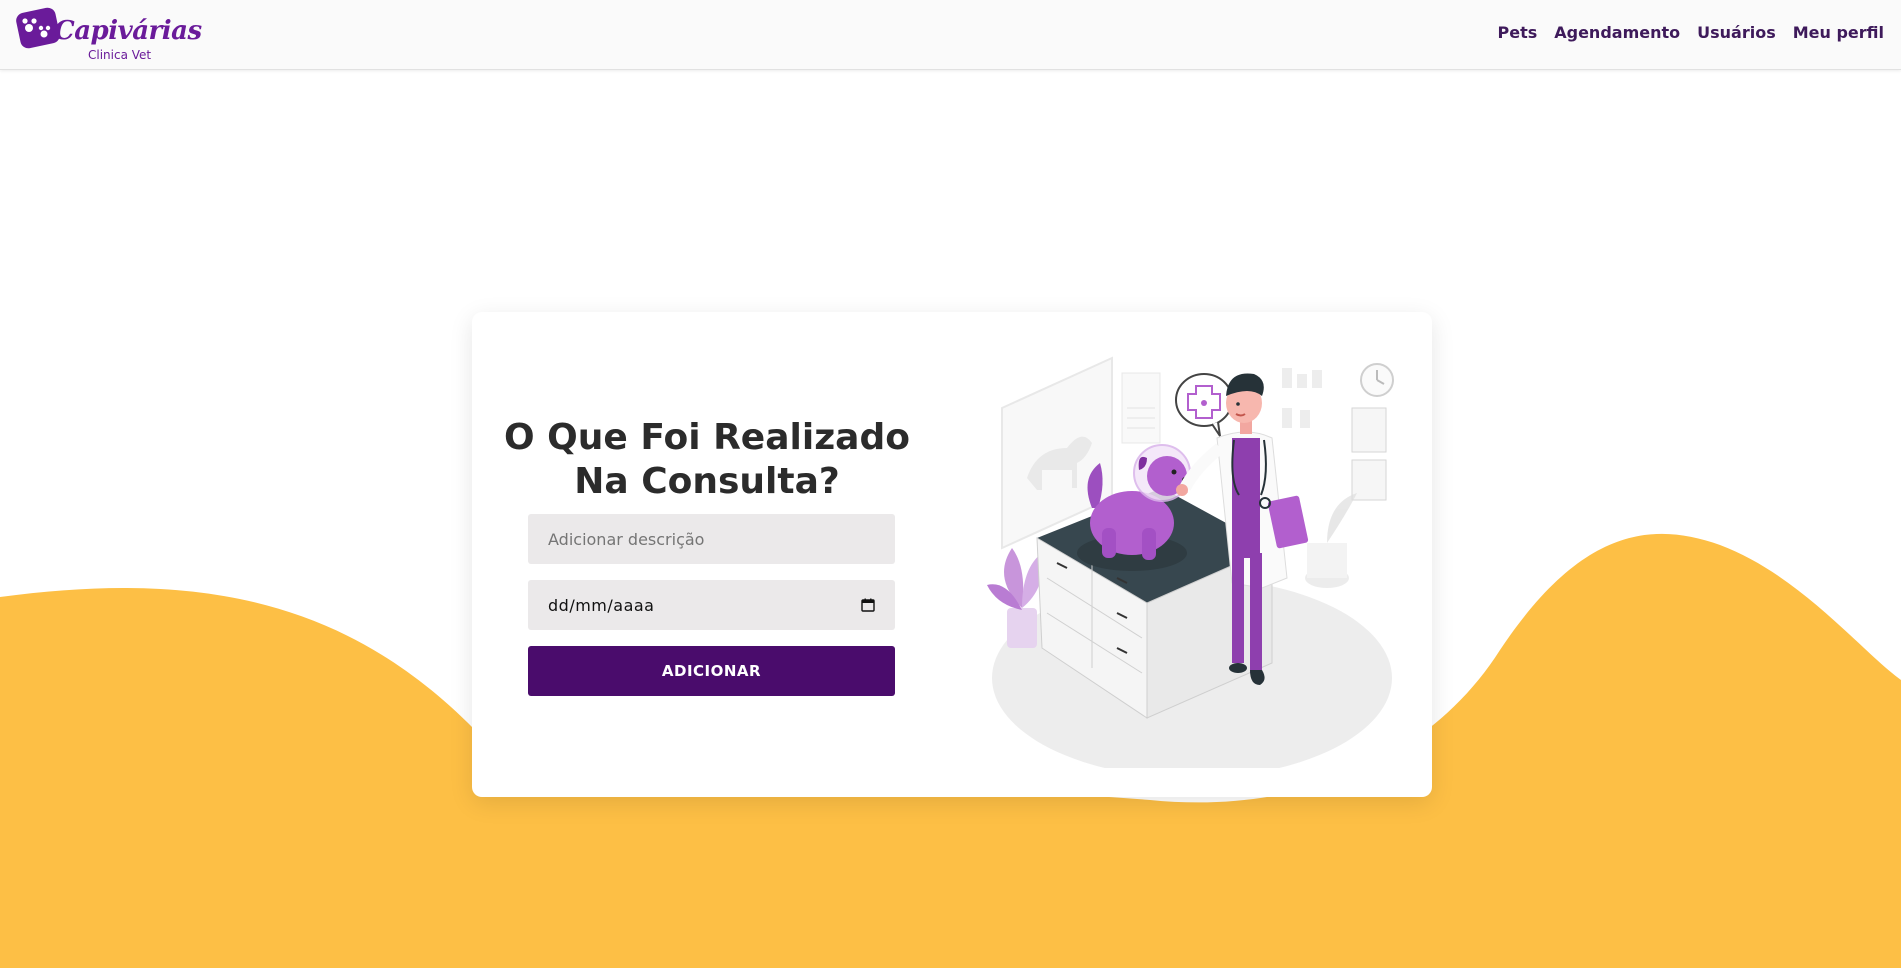 Image resolution: width=1901 pixels, height=968 pixels. Describe the element at coordinates (1190, 562) in the screenshot. I see `veterinarian-with-dog-illustration` at that location.